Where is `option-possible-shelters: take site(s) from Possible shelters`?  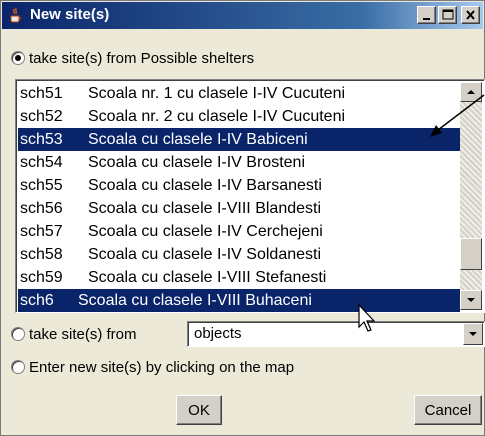 option-possible-shelters: take site(s) from Possible shelters is located at coordinates (132, 58).